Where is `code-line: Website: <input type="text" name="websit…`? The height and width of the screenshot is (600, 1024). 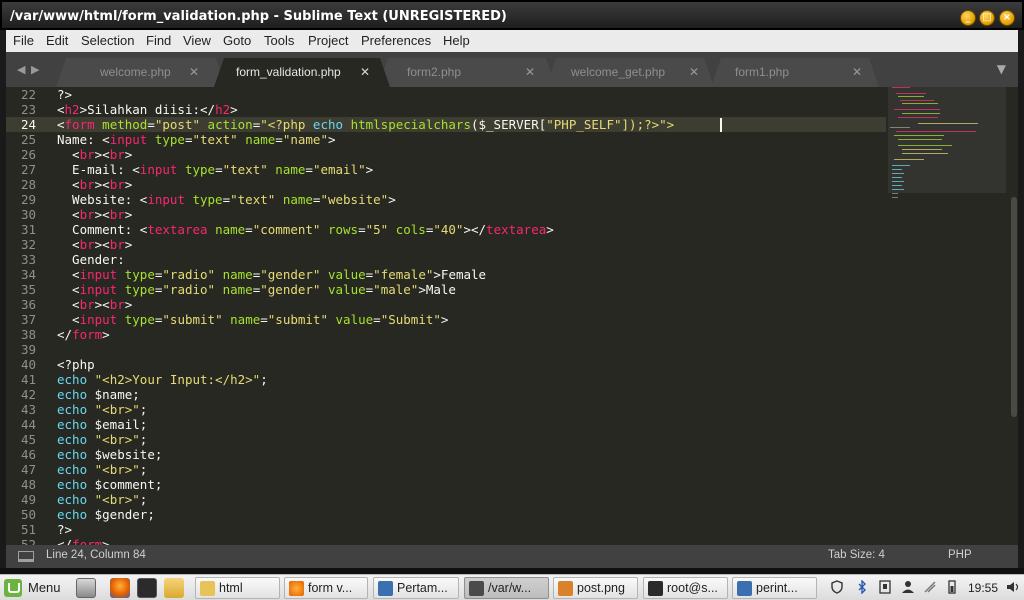 code-line: Website: <input type="text" name="websit… is located at coordinates (226, 199).